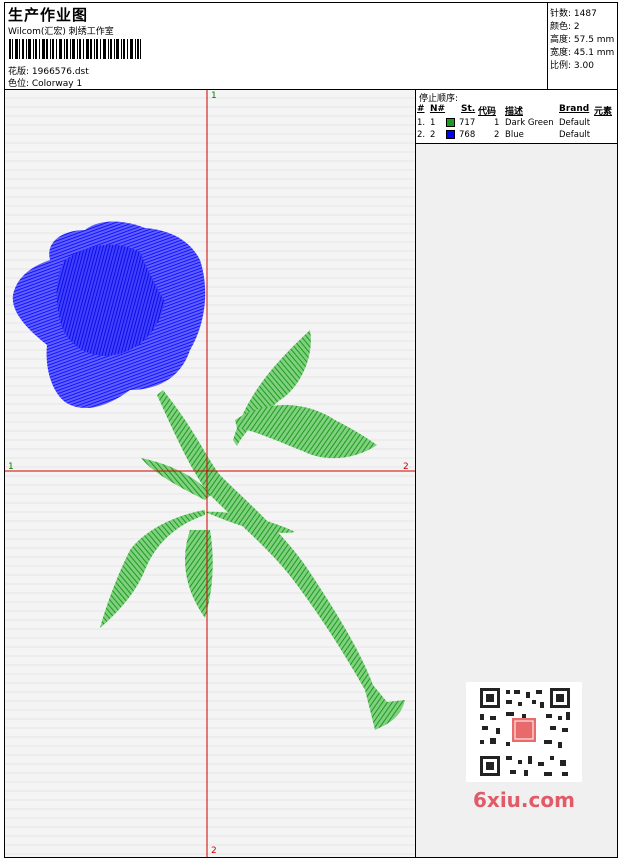 The height and width of the screenshot is (861, 620). I want to click on col-needle: N#, so click(438, 109).